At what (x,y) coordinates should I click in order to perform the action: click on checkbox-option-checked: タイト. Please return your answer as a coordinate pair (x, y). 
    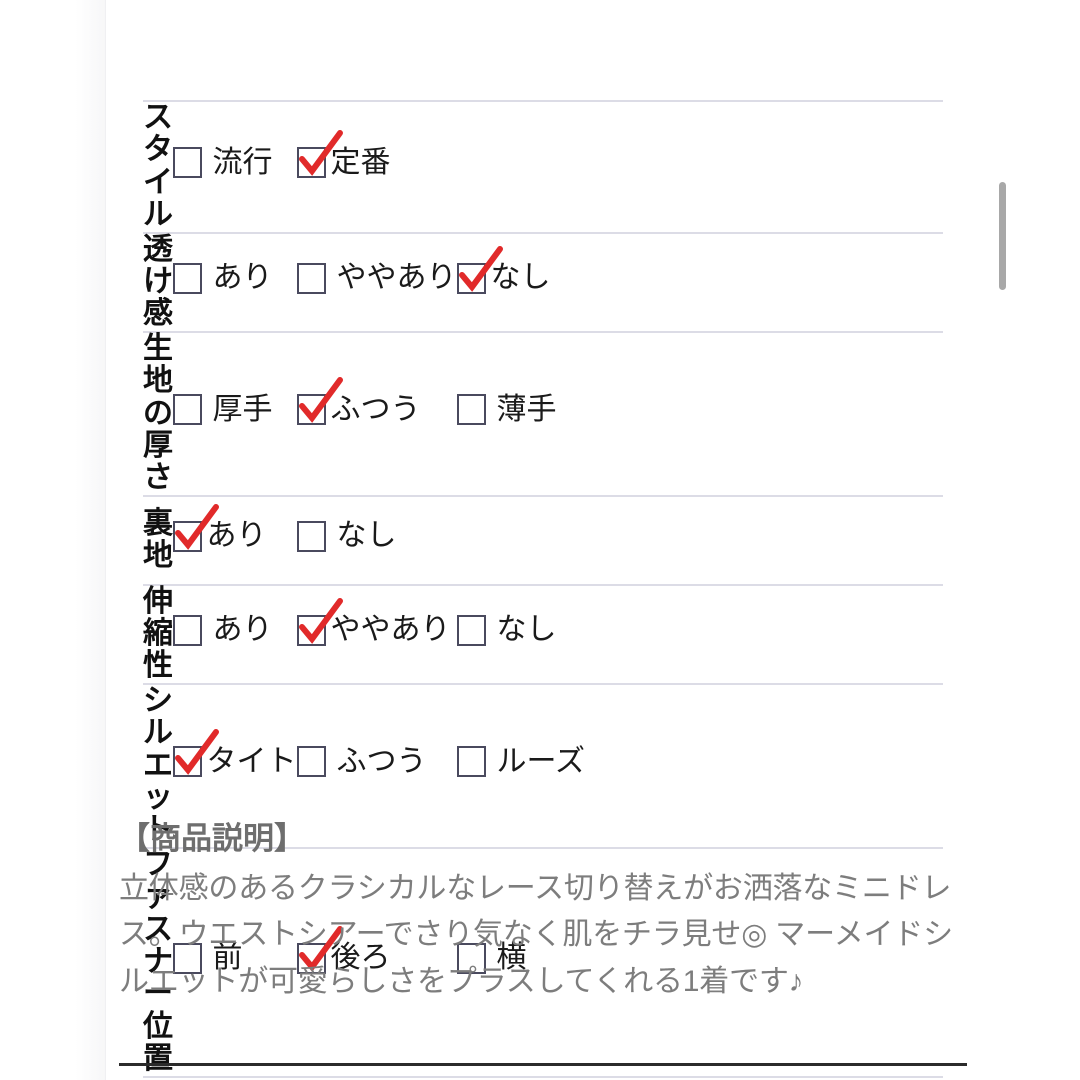
    Looking at the image, I should click on (234, 753).